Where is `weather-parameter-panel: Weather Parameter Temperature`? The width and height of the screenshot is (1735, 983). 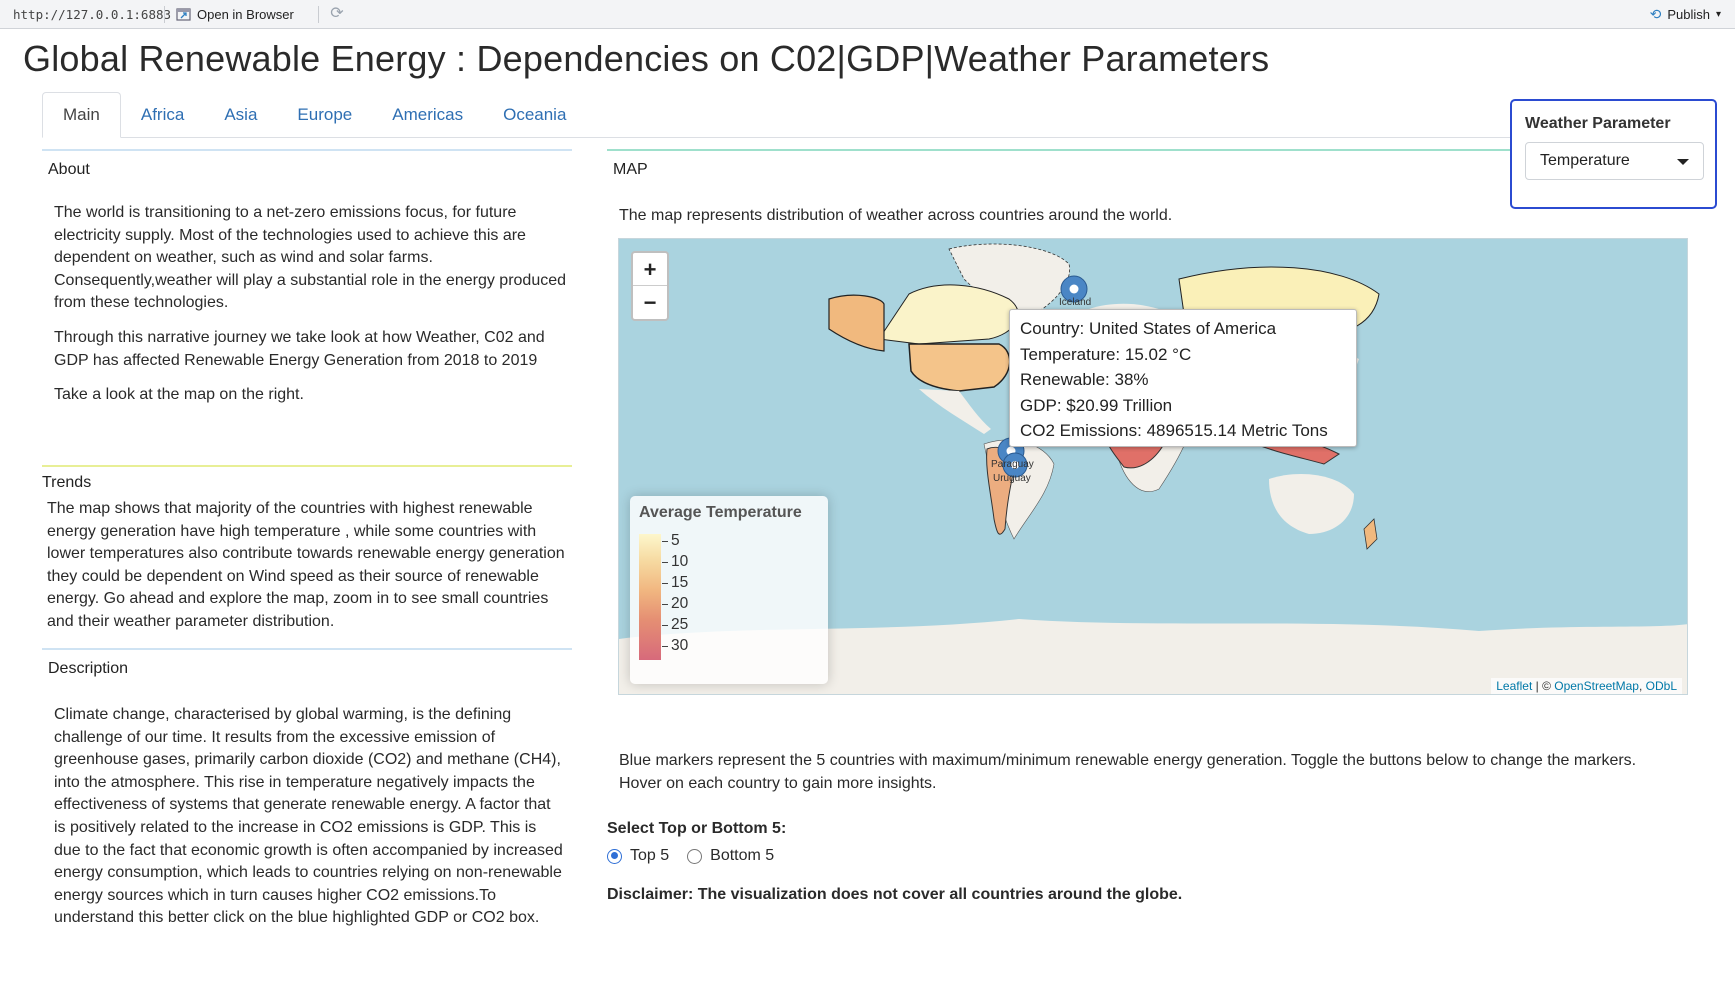
weather-parameter-panel: Weather Parameter Temperature is located at coordinates (1613, 154).